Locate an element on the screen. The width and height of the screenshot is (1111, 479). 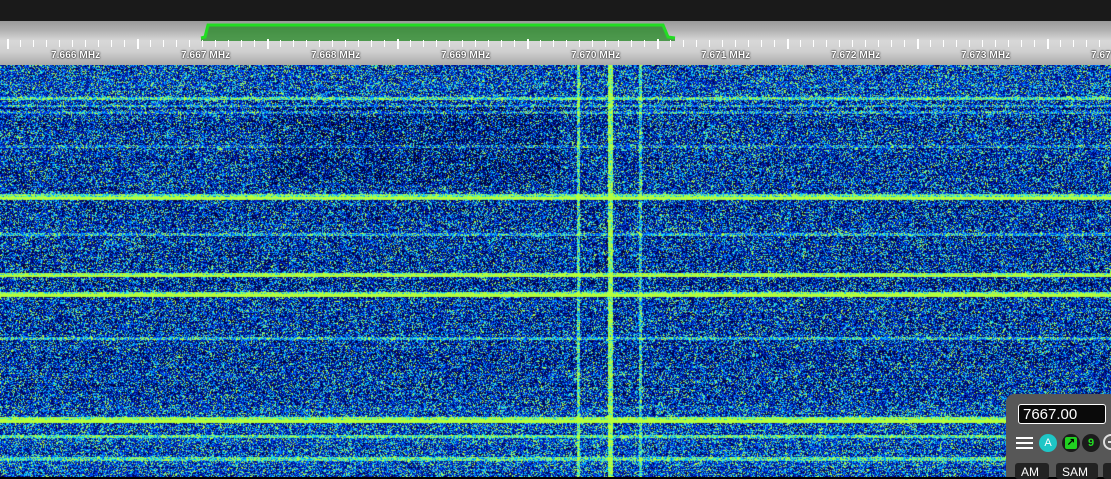
freq-label-7669: 7.669 MHz is located at coordinates (466, 55).